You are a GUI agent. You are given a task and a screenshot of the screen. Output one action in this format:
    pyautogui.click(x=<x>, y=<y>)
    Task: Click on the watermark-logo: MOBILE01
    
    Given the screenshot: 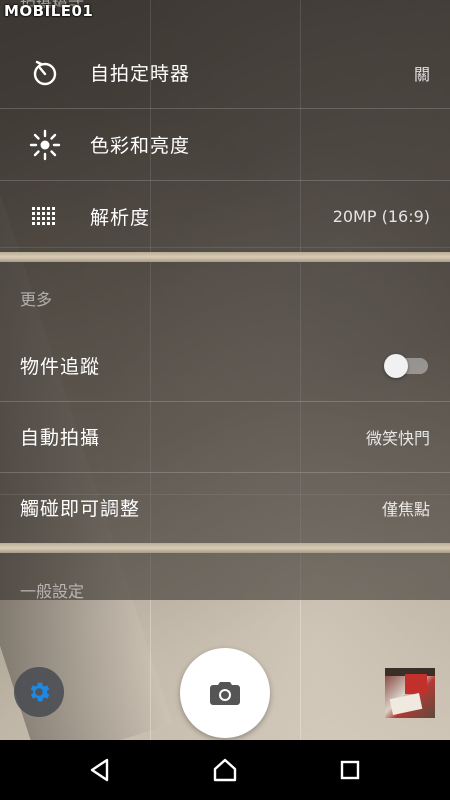 What is the action you would take?
    pyautogui.click(x=49, y=11)
    